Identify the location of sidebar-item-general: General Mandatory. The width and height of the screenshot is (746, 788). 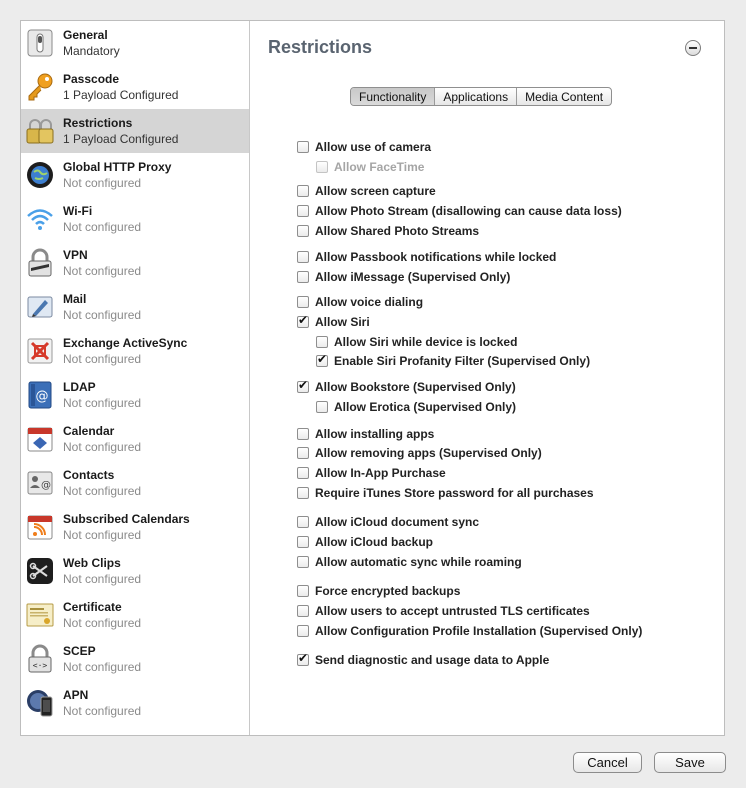
(135, 43).